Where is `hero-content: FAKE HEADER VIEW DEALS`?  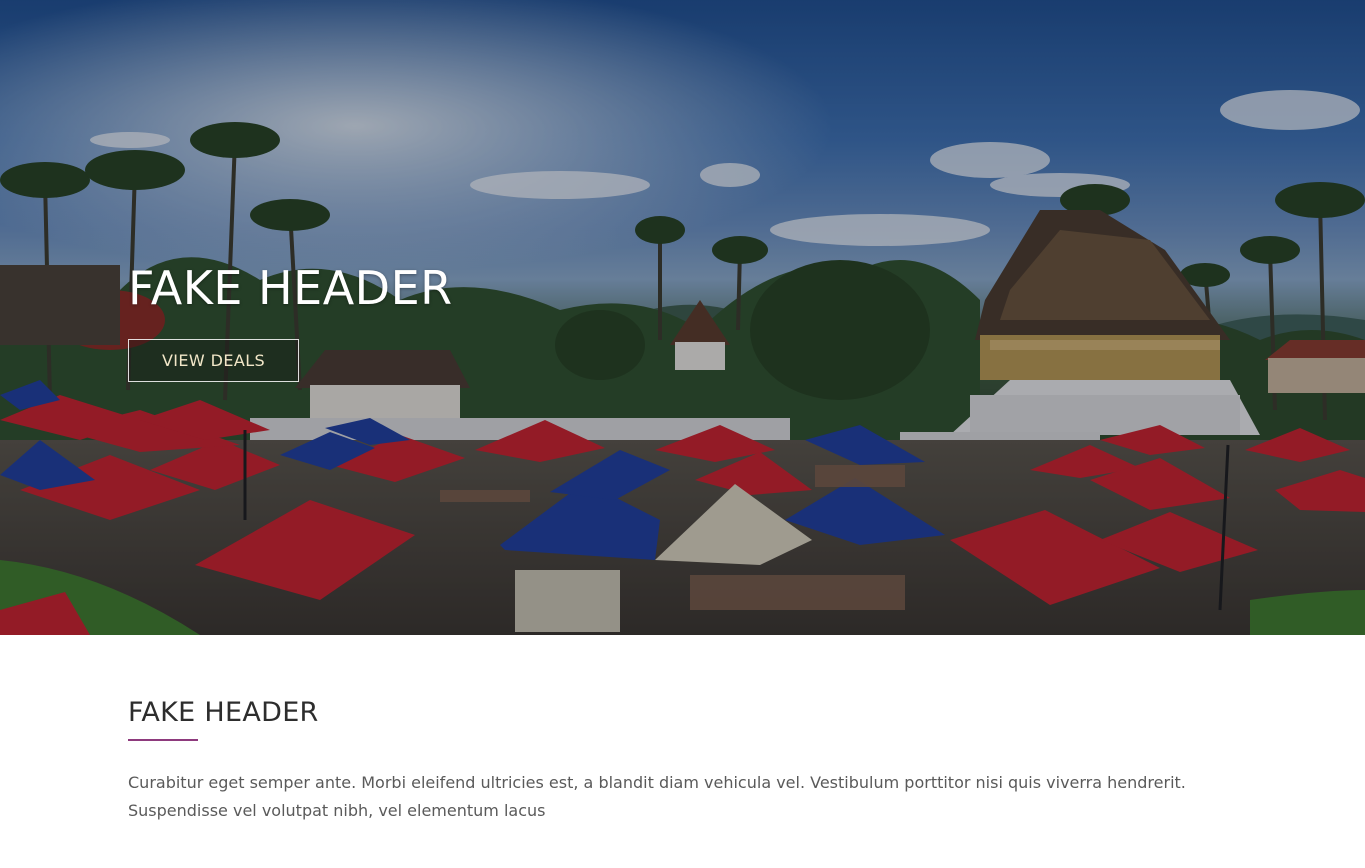
hero-content: FAKE HEADER VIEW DEALS is located at coordinates (290, 320).